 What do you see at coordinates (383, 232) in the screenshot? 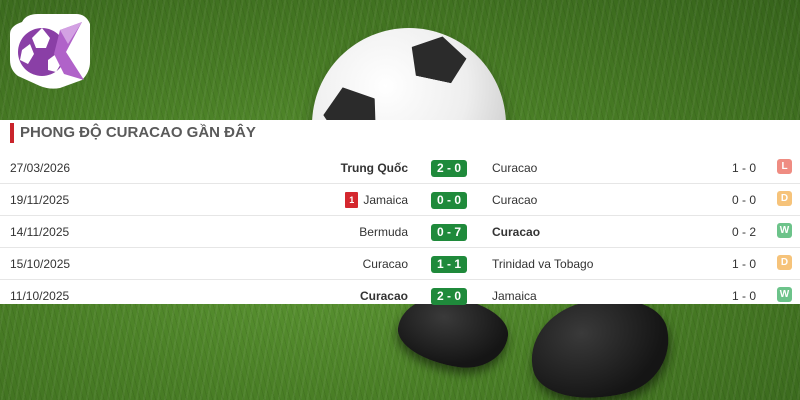
I see `home-team: Bermuda` at bounding box center [383, 232].